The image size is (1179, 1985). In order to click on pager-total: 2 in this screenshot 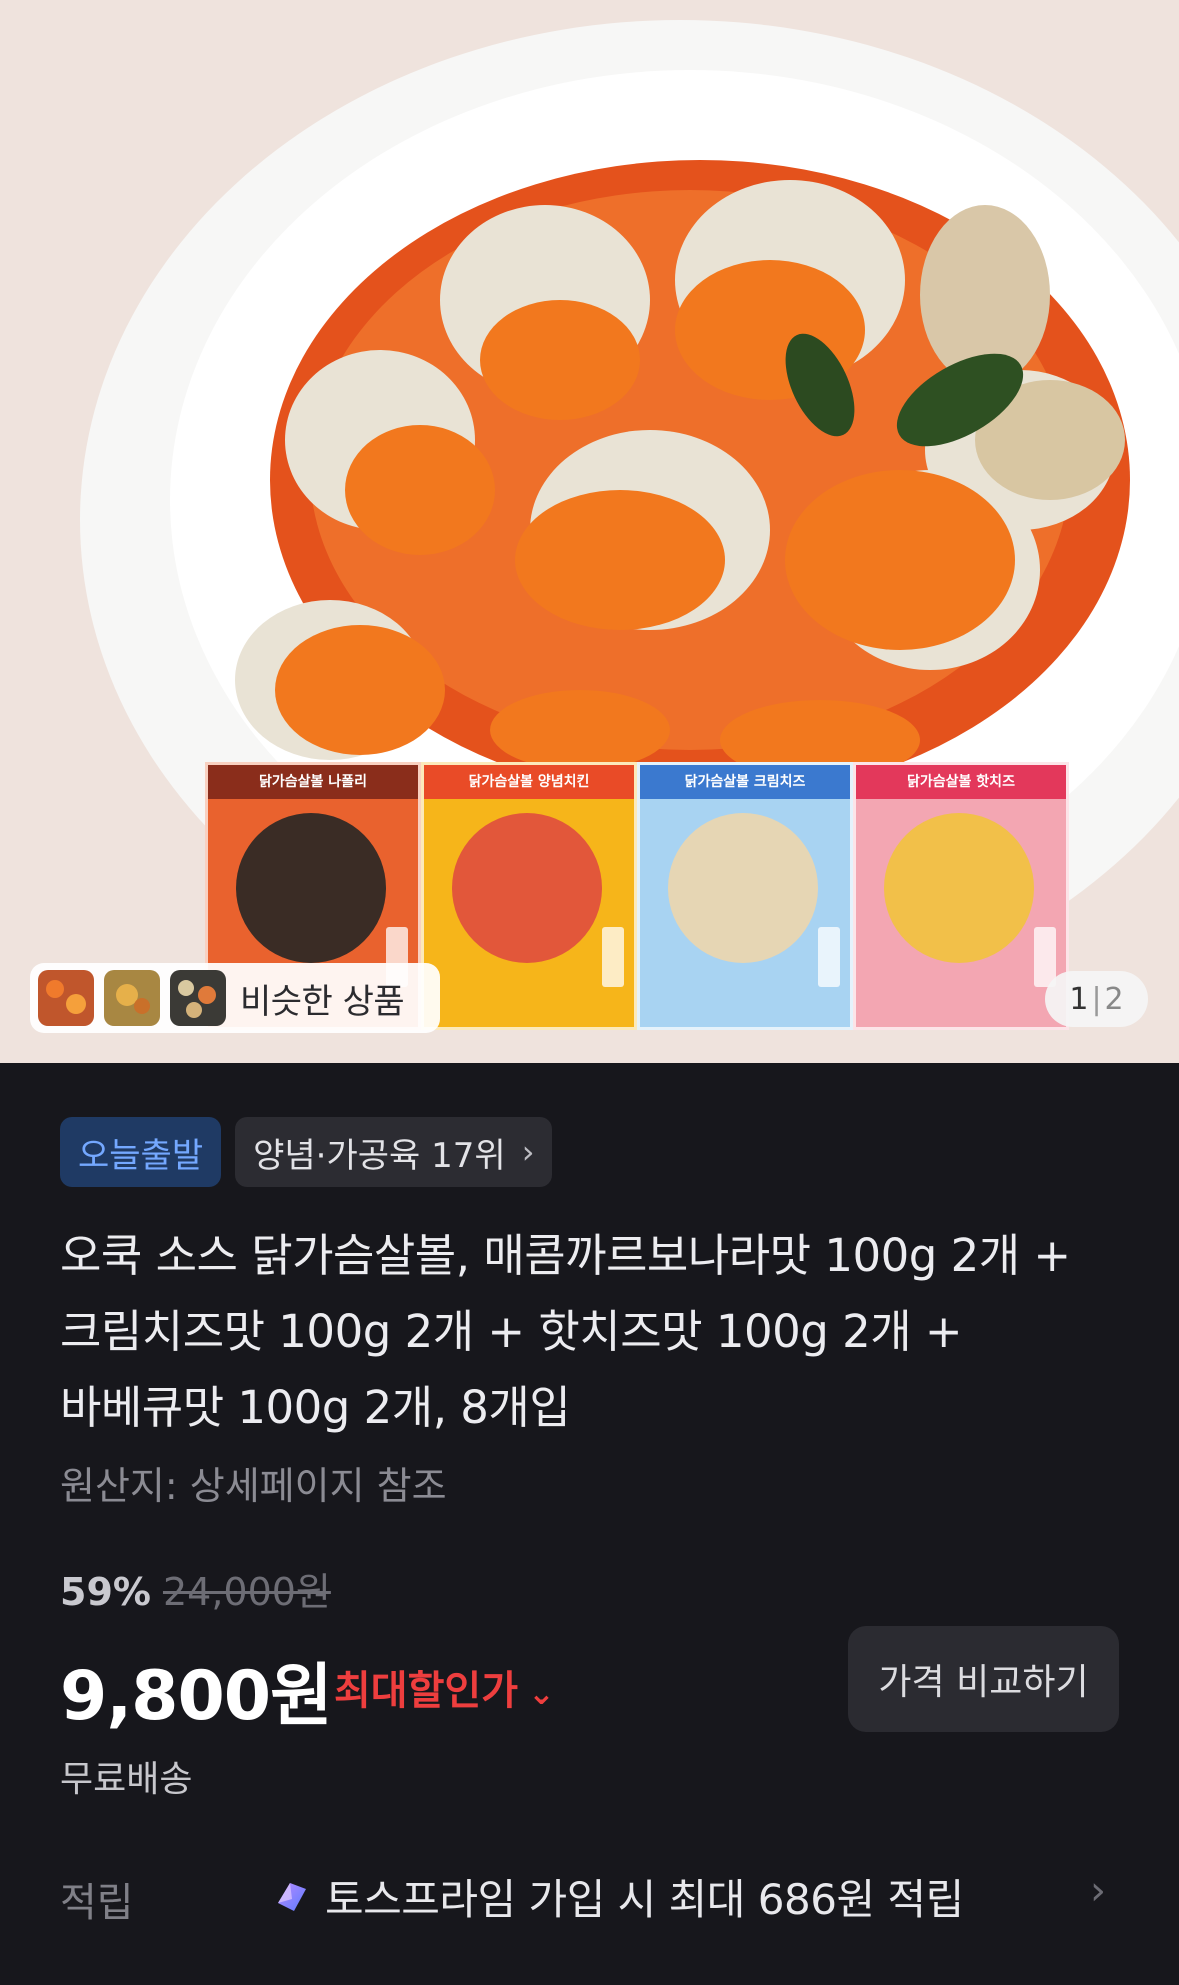, I will do `click(1114, 999)`.